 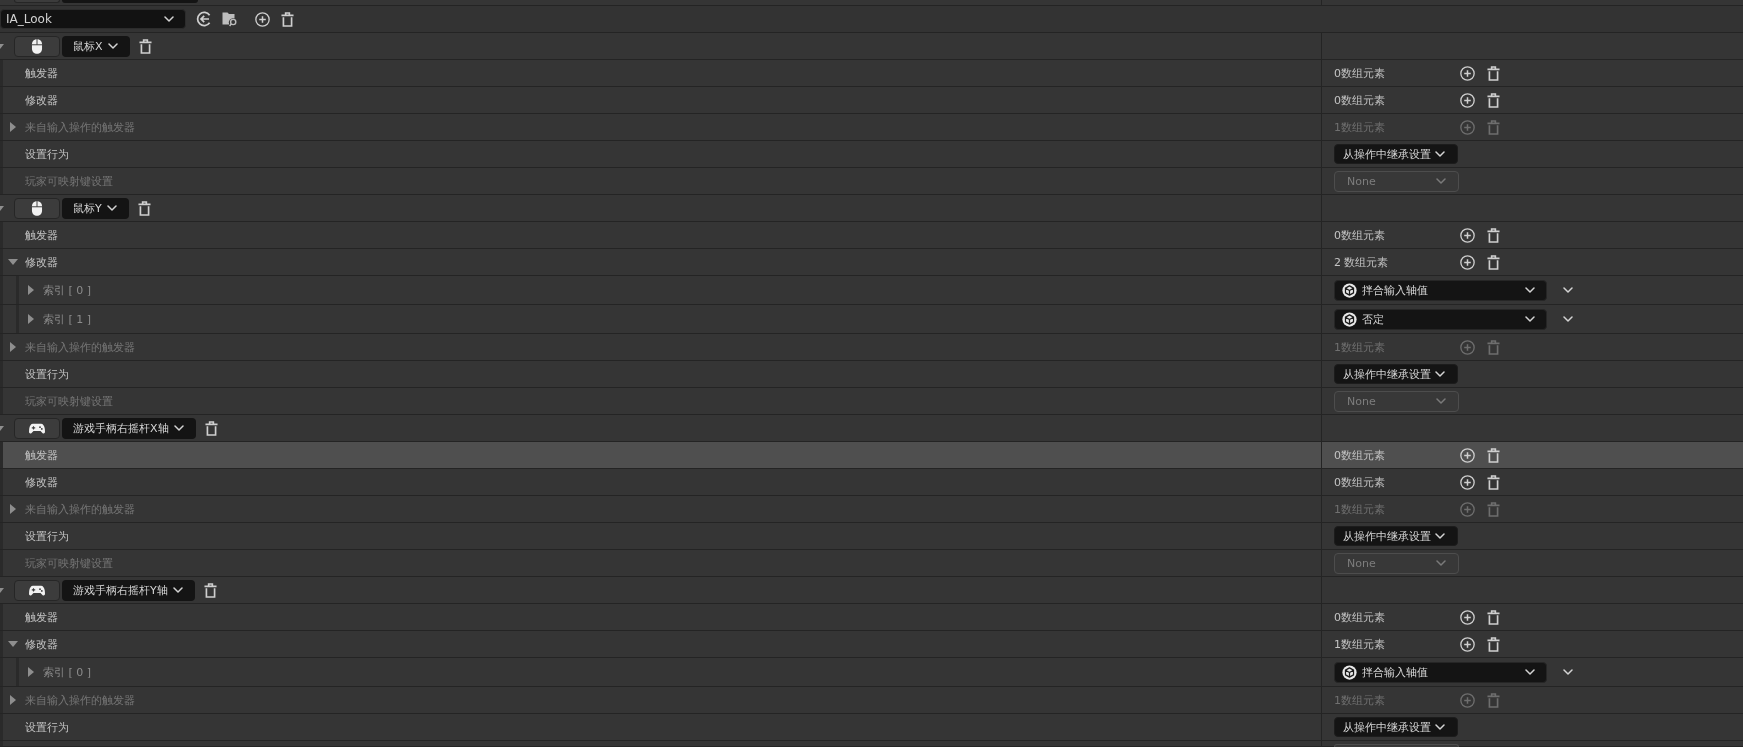 I want to click on key-dropdown: 游戏手柄右摇杆X轴, so click(x=129, y=428).